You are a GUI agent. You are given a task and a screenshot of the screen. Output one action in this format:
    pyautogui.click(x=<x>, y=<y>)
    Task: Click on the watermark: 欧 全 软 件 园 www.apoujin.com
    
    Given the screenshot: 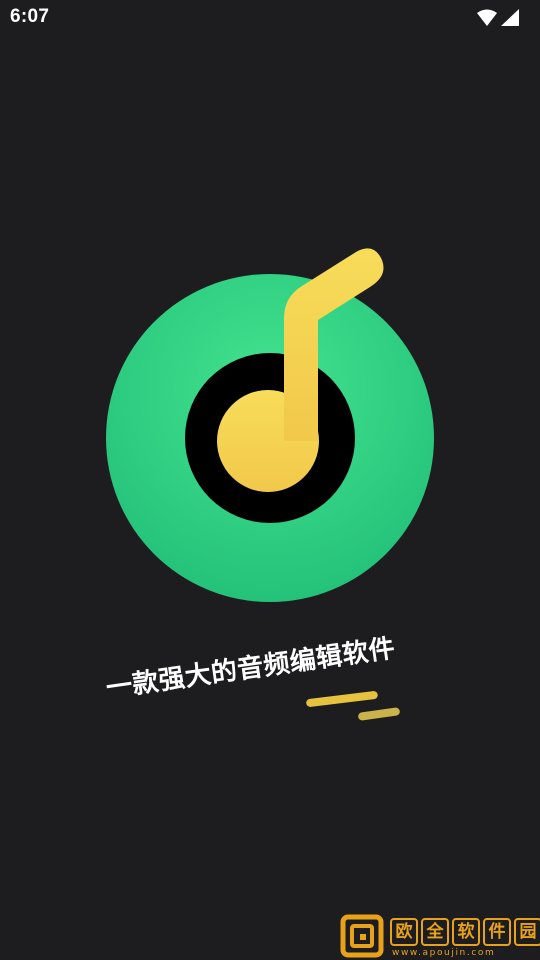 What is the action you would take?
    pyautogui.click(x=440, y=936)
    